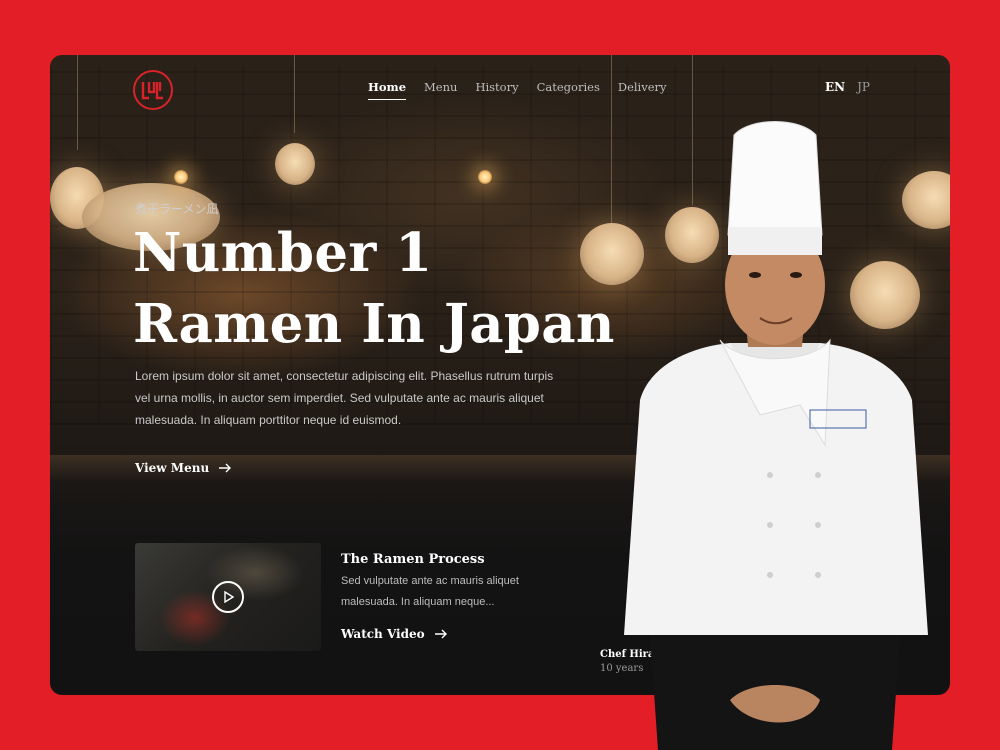  I want to click on language-switcher: EN JP, so click(847, 87).